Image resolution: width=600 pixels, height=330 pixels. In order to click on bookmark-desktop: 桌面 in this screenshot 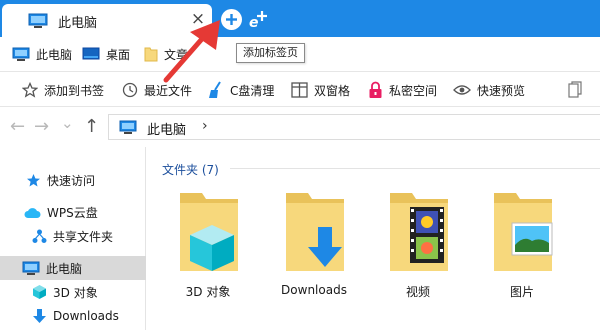, I will do `click(106, 54)`.